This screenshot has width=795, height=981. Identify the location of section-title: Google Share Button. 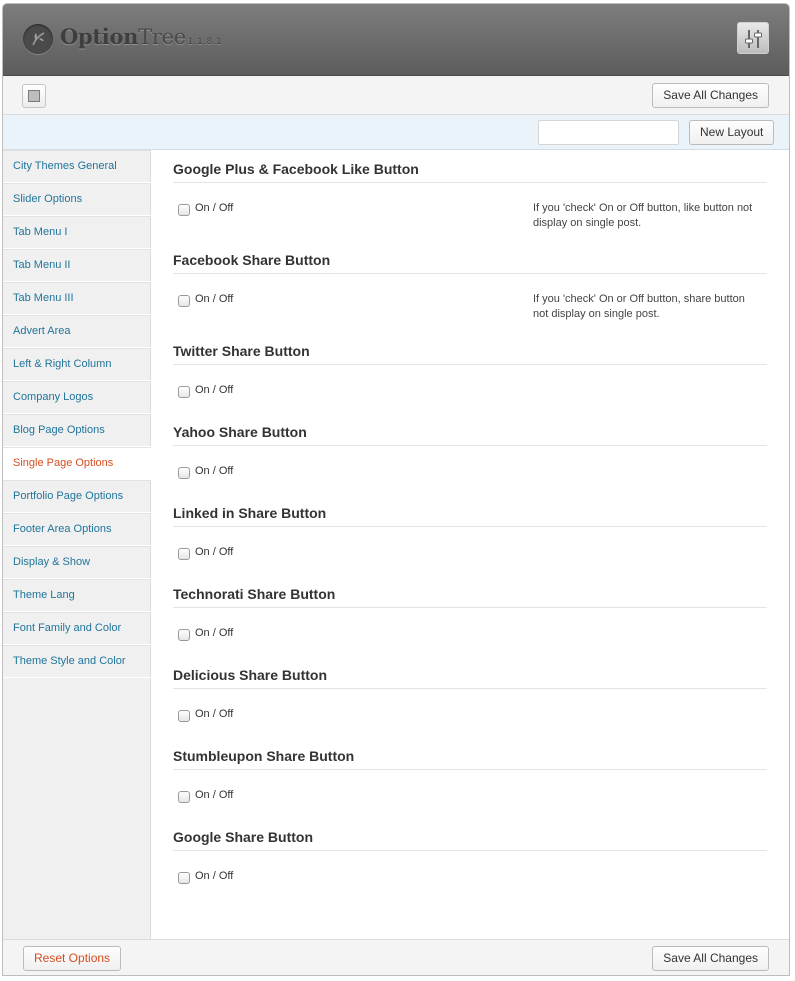
(470, 834).